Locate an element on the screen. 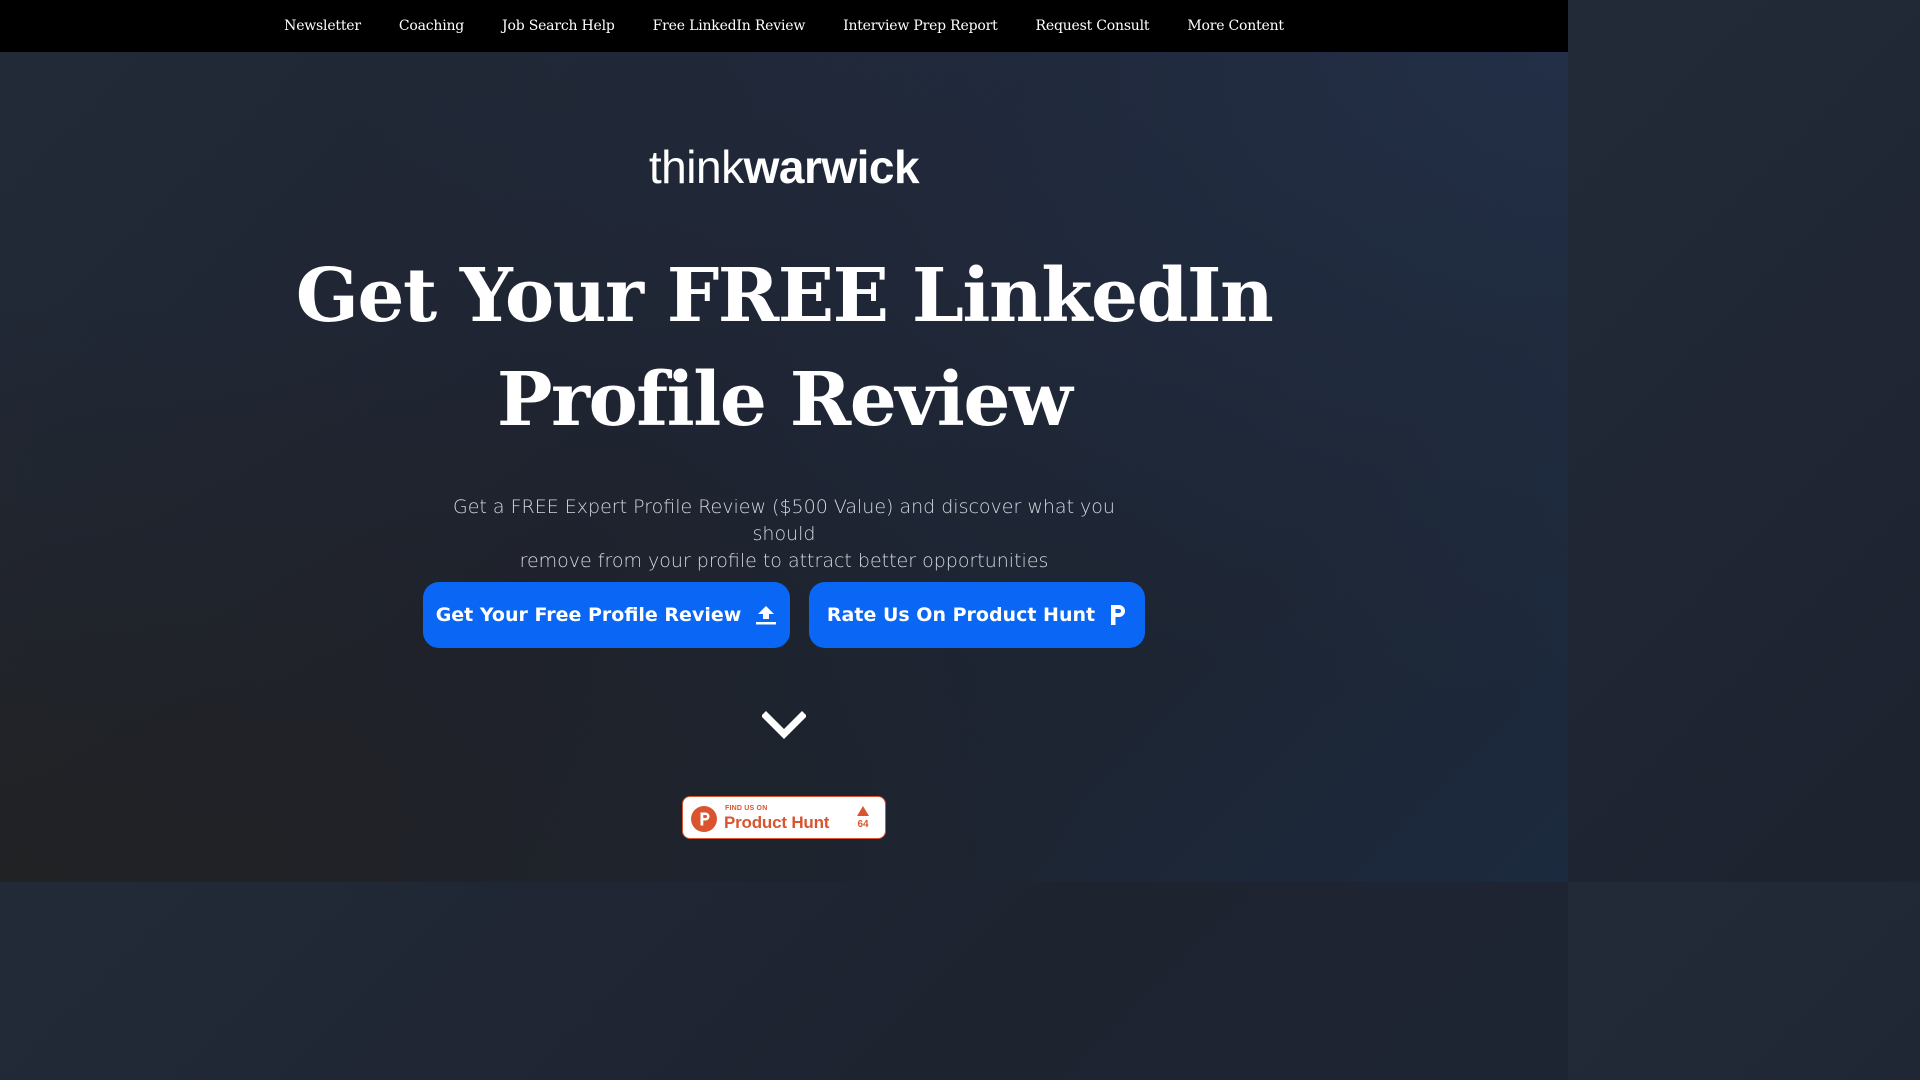 This screenshot has height=1080, width=1920. chevron-down-icon is located at coordinates (784, 725).